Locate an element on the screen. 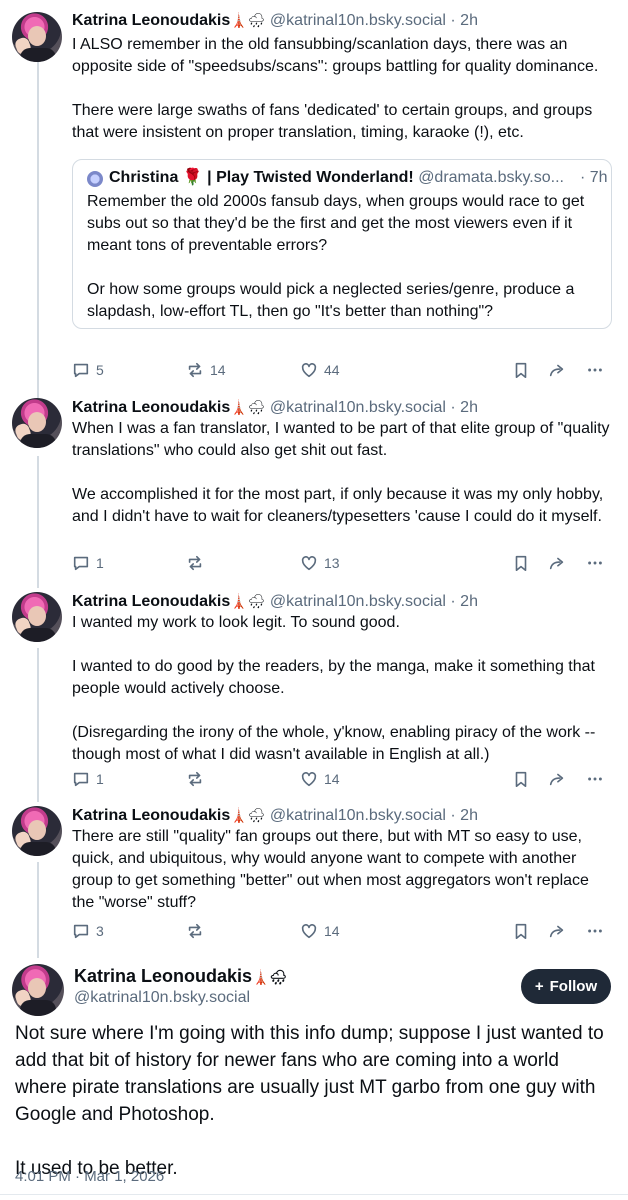  post-actions: 5 14 44 is located at coordinates (342, 370).